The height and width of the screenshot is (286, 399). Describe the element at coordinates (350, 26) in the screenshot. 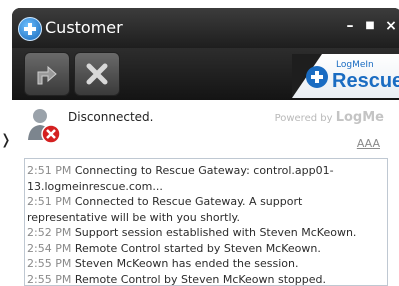

I see `minimize-button: –` at that location.